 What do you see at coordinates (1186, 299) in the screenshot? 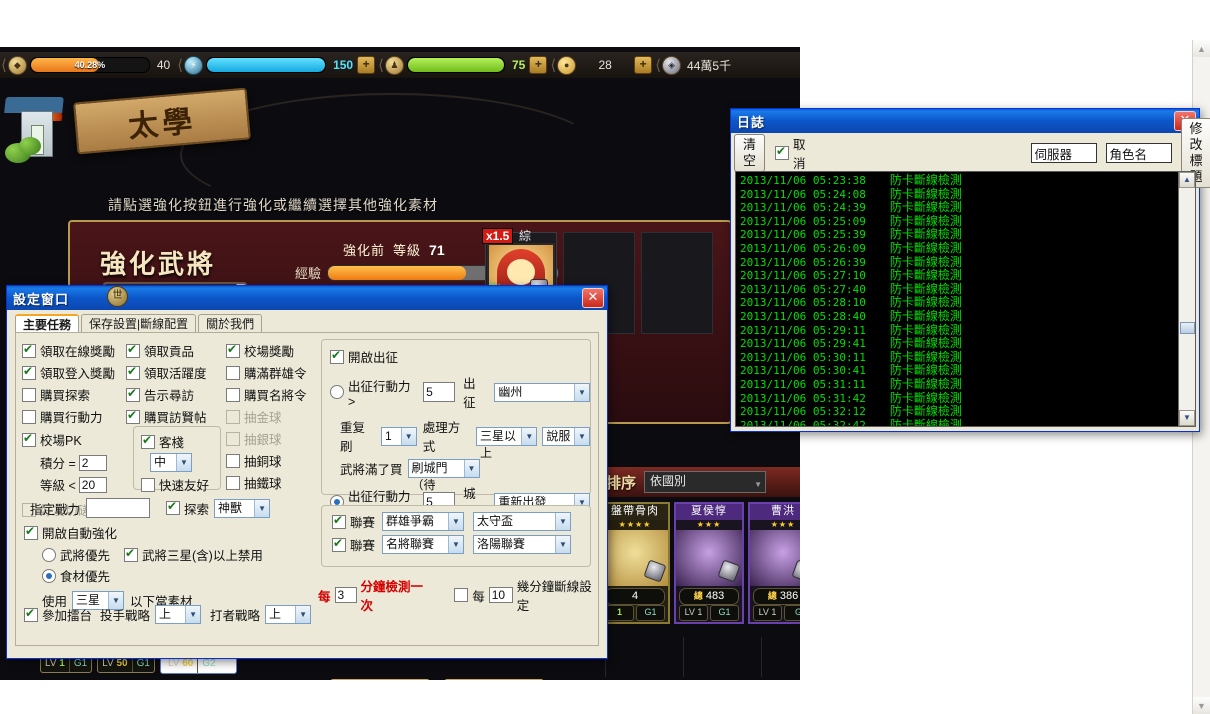
I see `log-scrollbar: ▲ ▼` at bounding box center [1186, 299].